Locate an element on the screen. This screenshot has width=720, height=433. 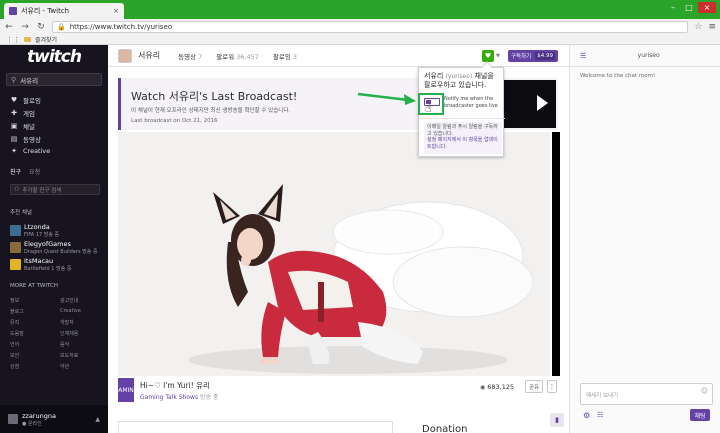
footer-link: 광고안내 is located at coordinates (77, 300).